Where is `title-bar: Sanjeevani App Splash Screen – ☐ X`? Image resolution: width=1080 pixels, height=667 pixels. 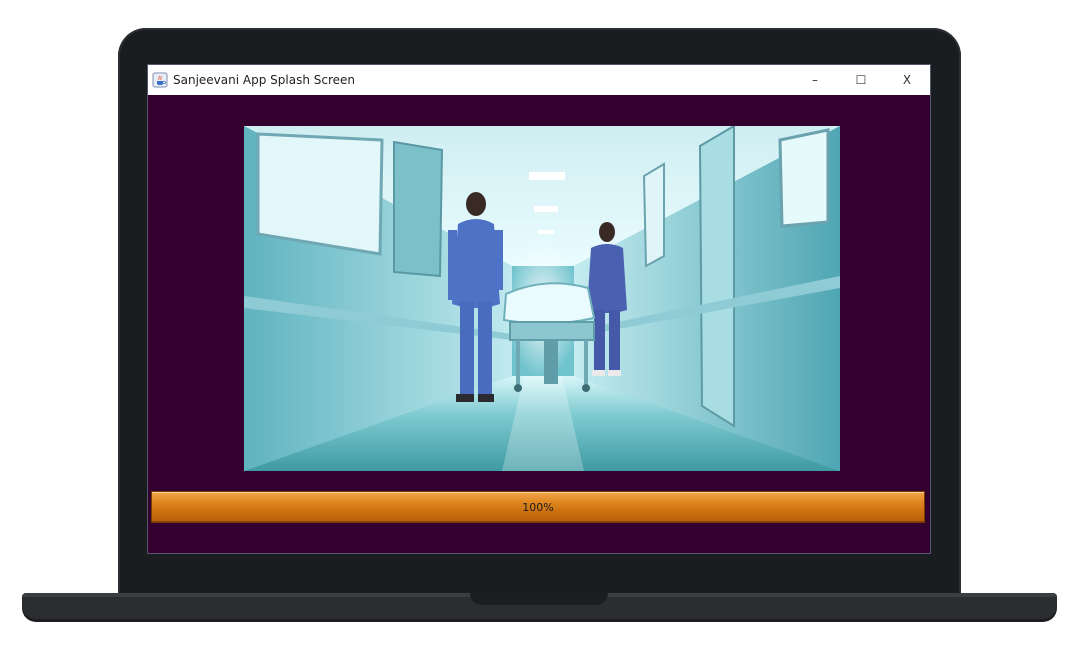 title-bar: Sanjeevani App Splash Screen – ☐ X is located at coordinates (539, 80).